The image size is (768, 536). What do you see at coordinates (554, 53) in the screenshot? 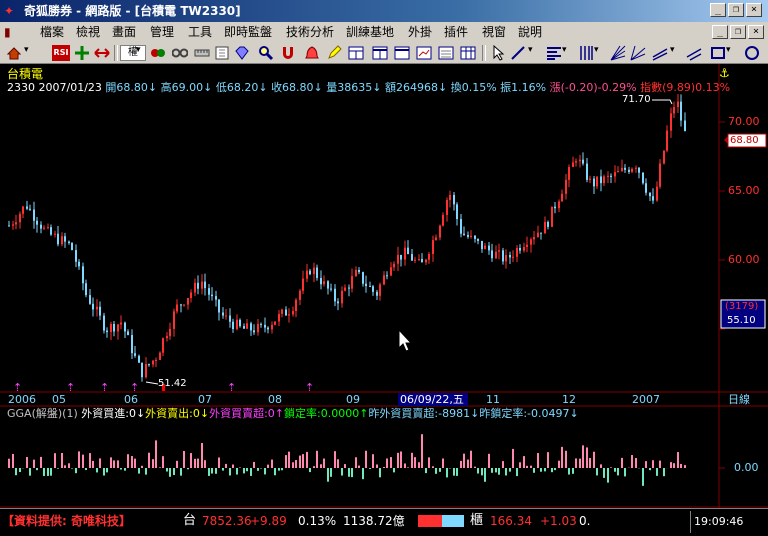
I see `fibonacci-lines-icon` at bounding box center [554, 53].